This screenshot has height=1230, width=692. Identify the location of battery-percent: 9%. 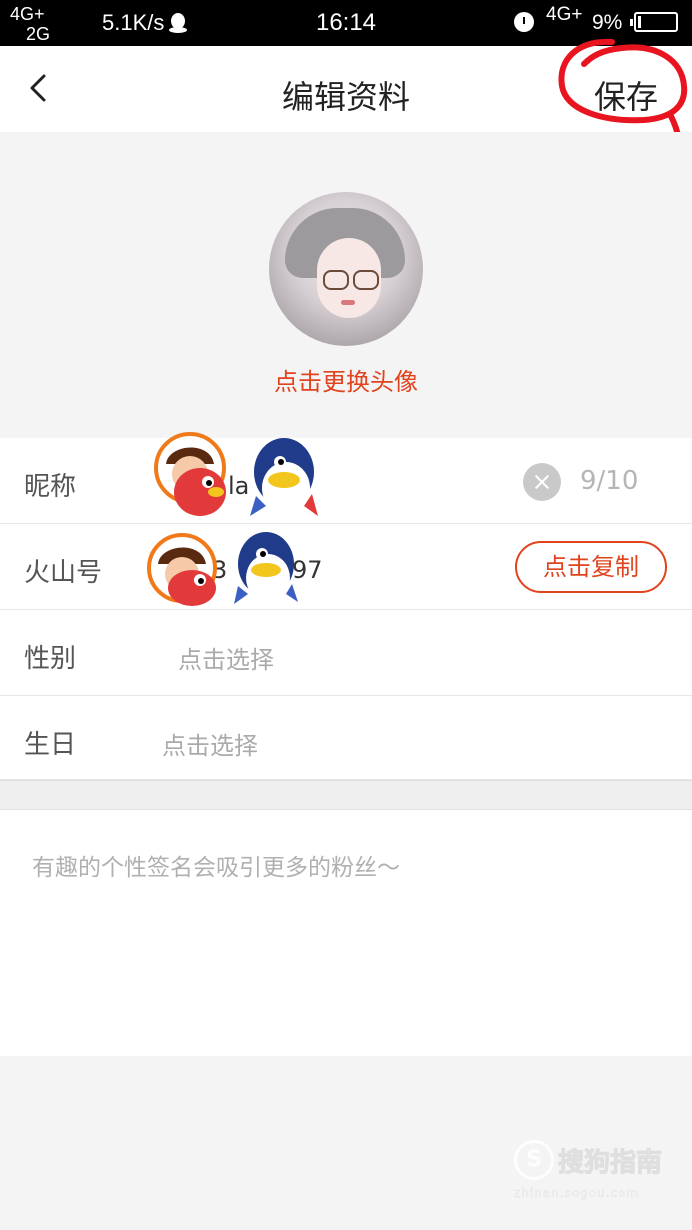
(607, 22).